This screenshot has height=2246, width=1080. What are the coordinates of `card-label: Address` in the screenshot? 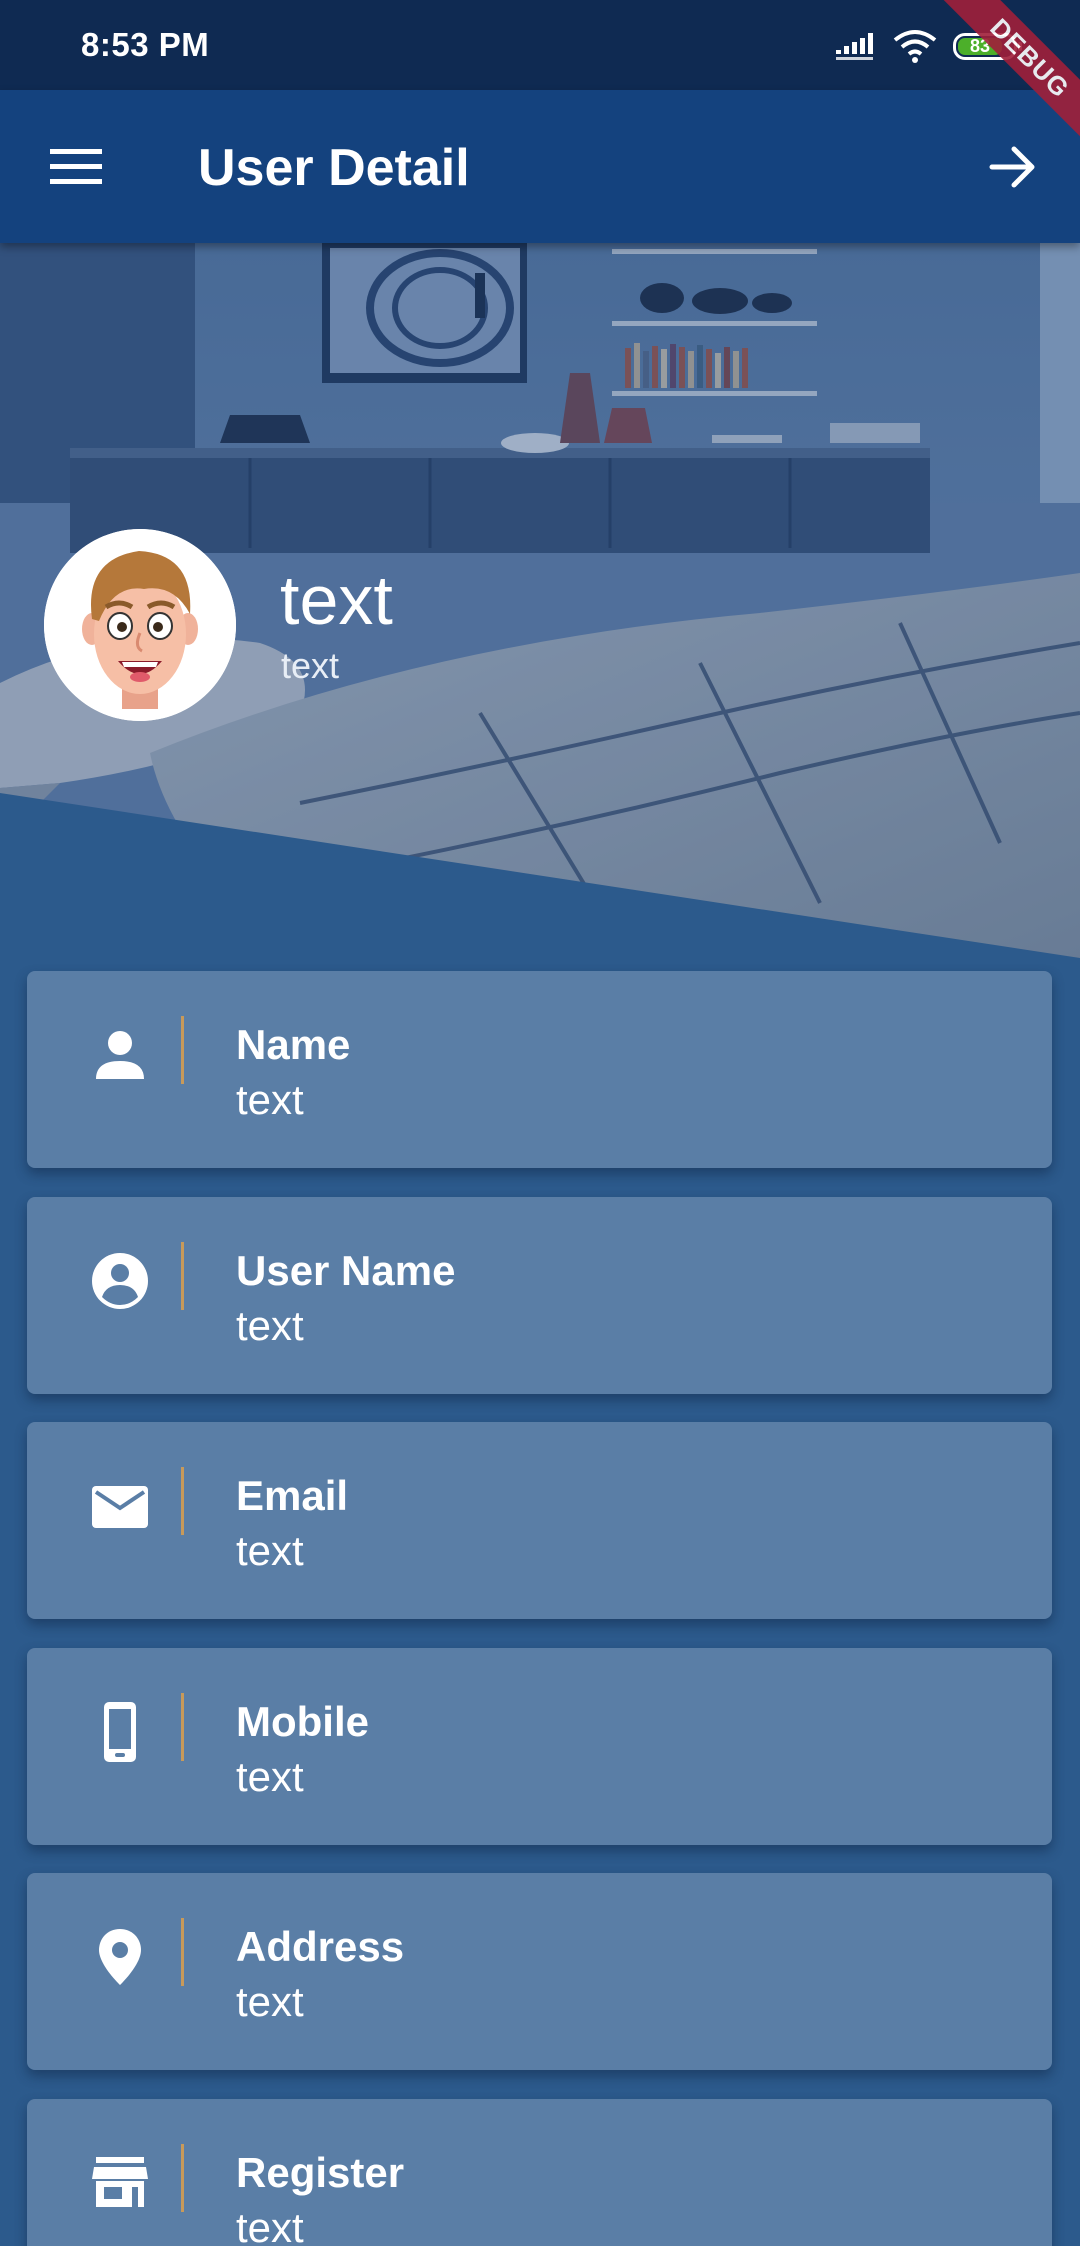 It's located at (320, 1946).